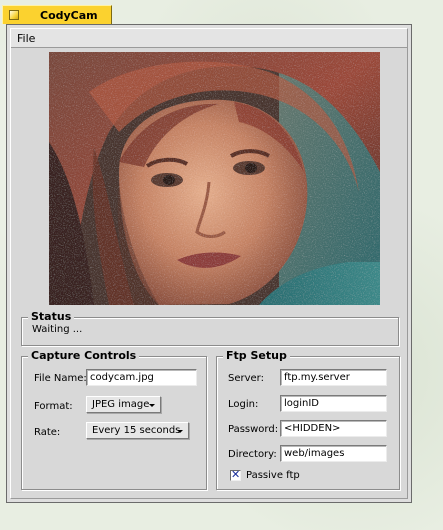  I want to click on rate-select-value: Every 15 seconds, so click(136, 430).